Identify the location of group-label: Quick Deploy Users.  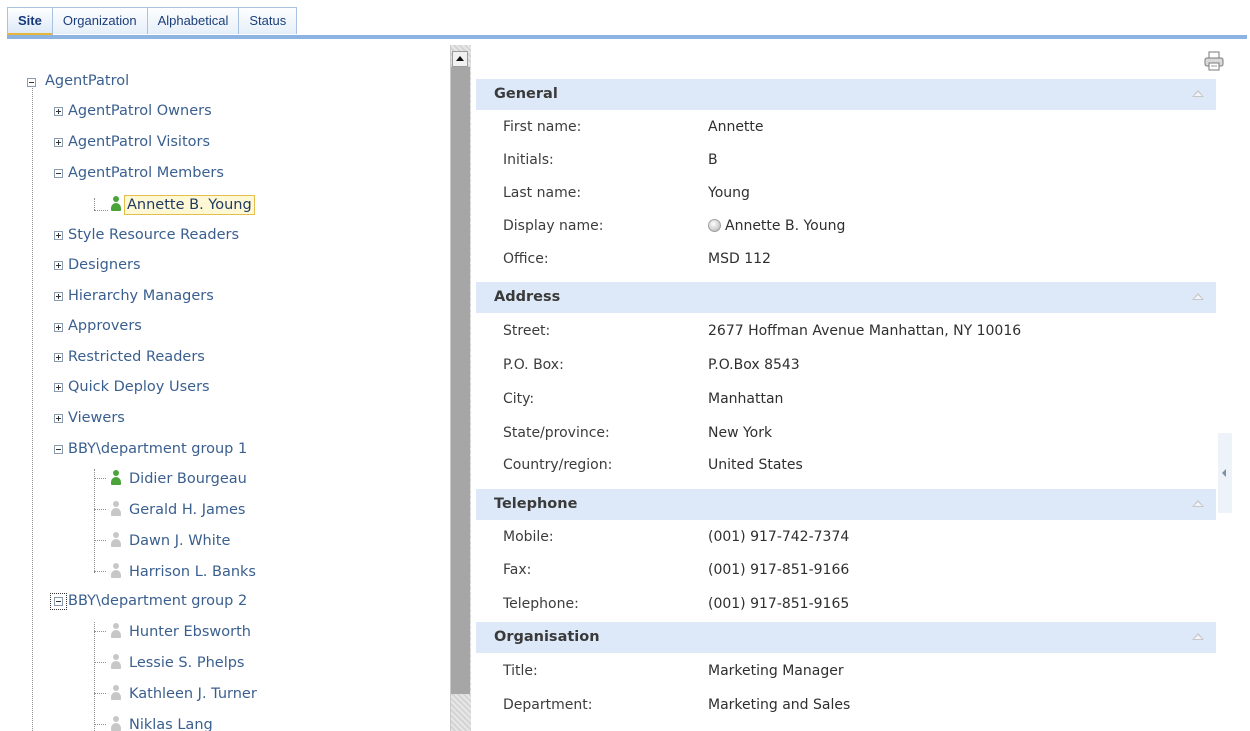
(139, 387).